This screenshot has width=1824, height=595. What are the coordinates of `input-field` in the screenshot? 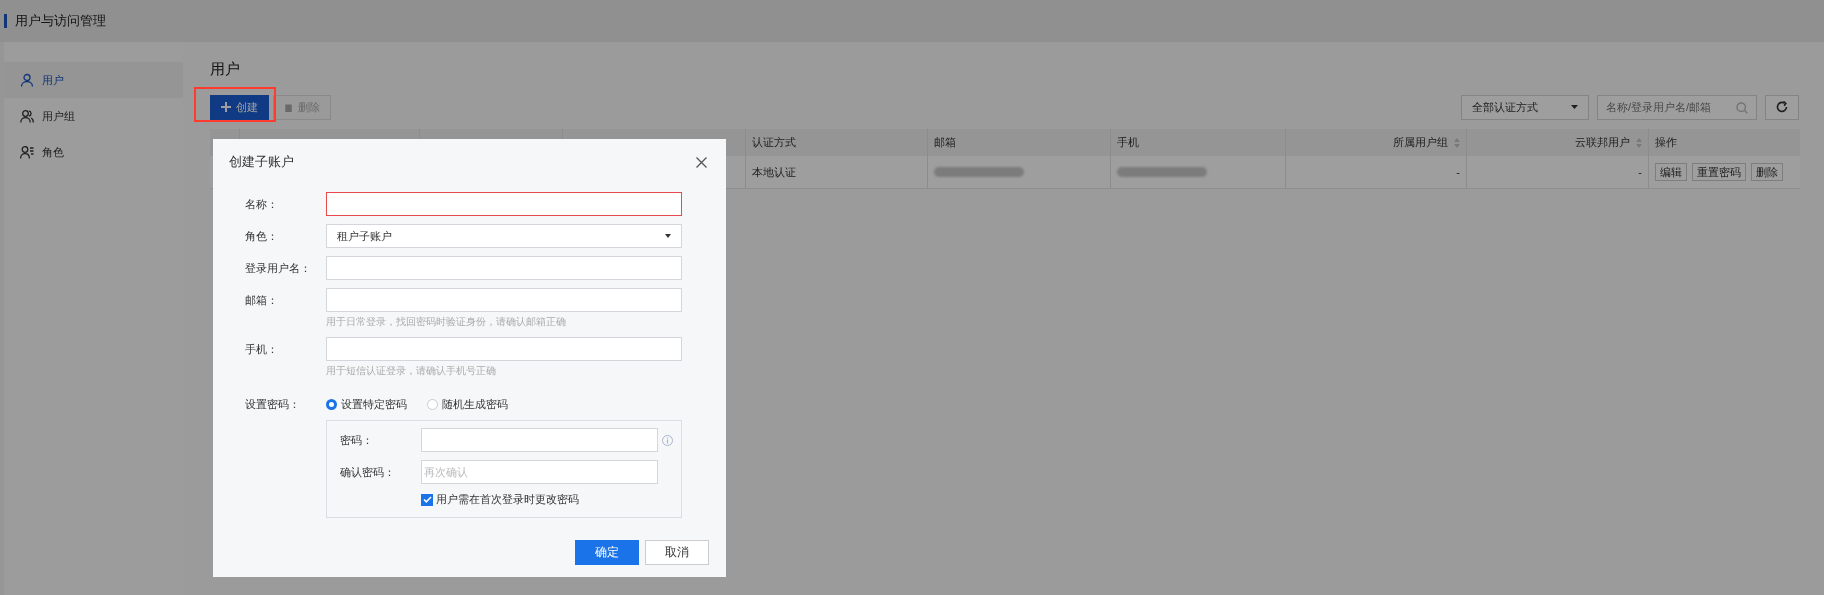 It's located at (504, 204).